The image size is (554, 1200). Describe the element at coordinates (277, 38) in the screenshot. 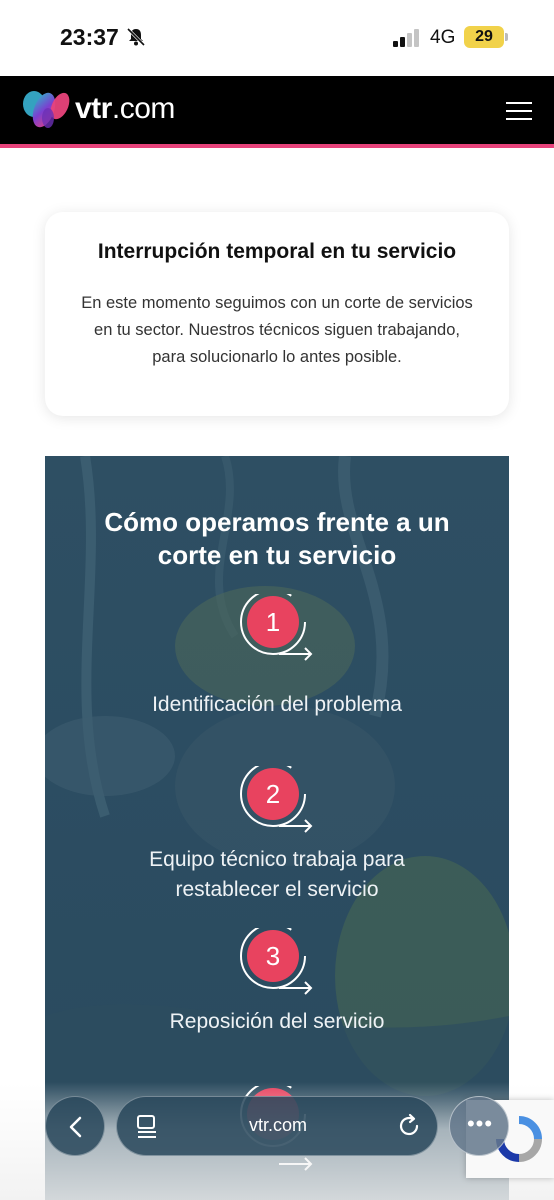

I see `status-bar: 23:37 4G 29` at that location.